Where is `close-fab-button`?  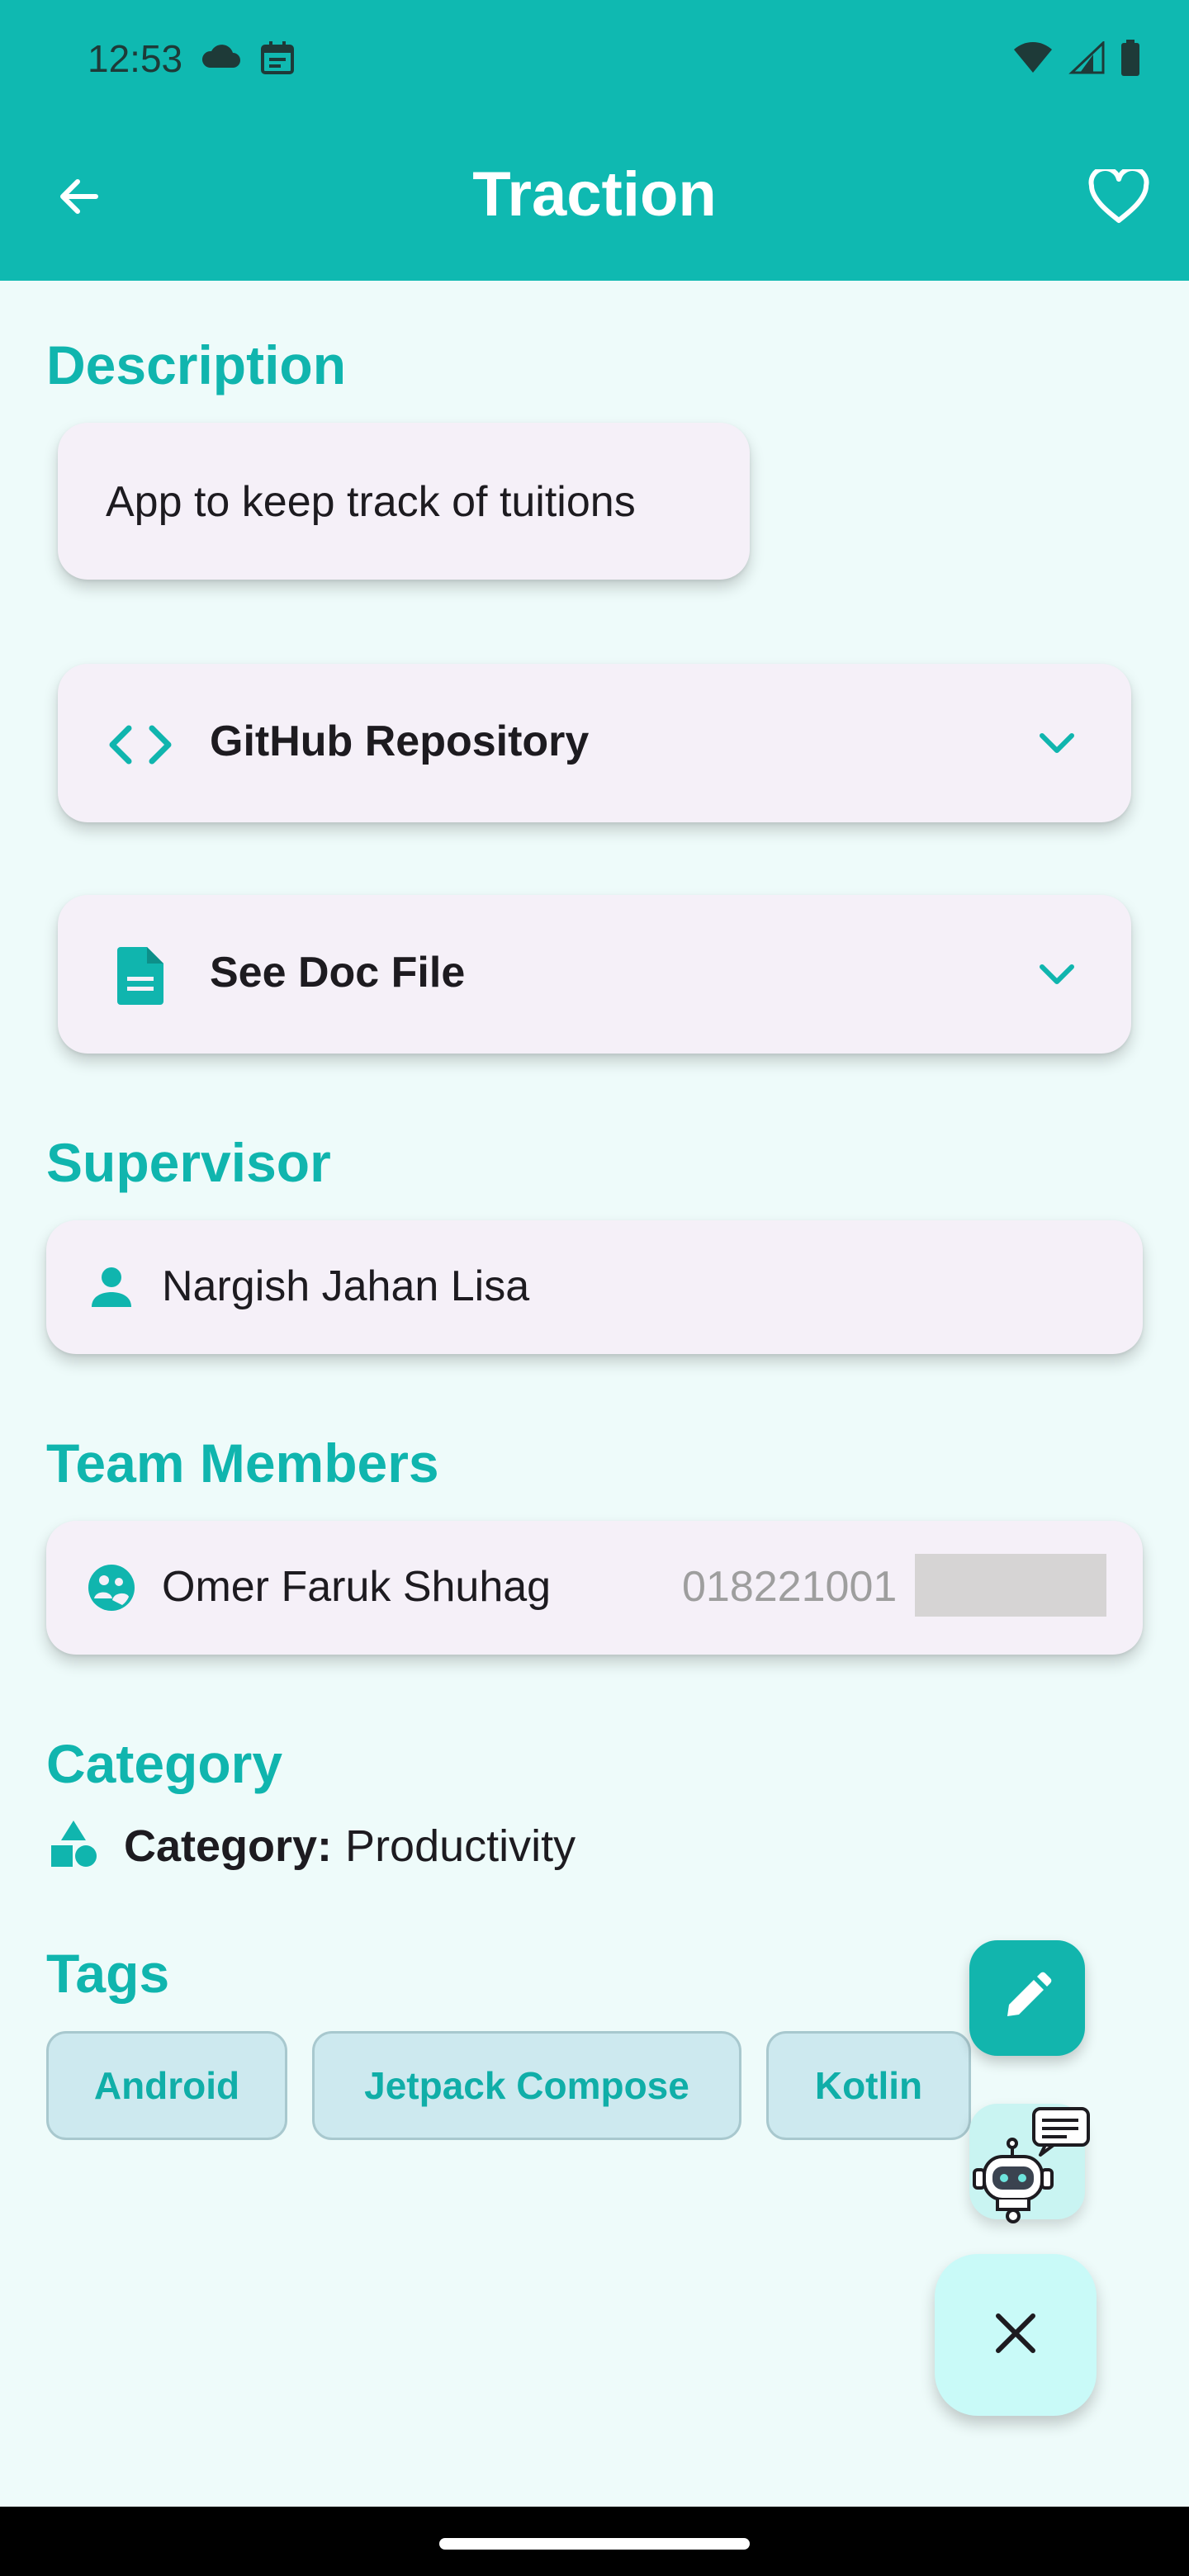 close-fab-button is located at coordinates (1016, 2335).